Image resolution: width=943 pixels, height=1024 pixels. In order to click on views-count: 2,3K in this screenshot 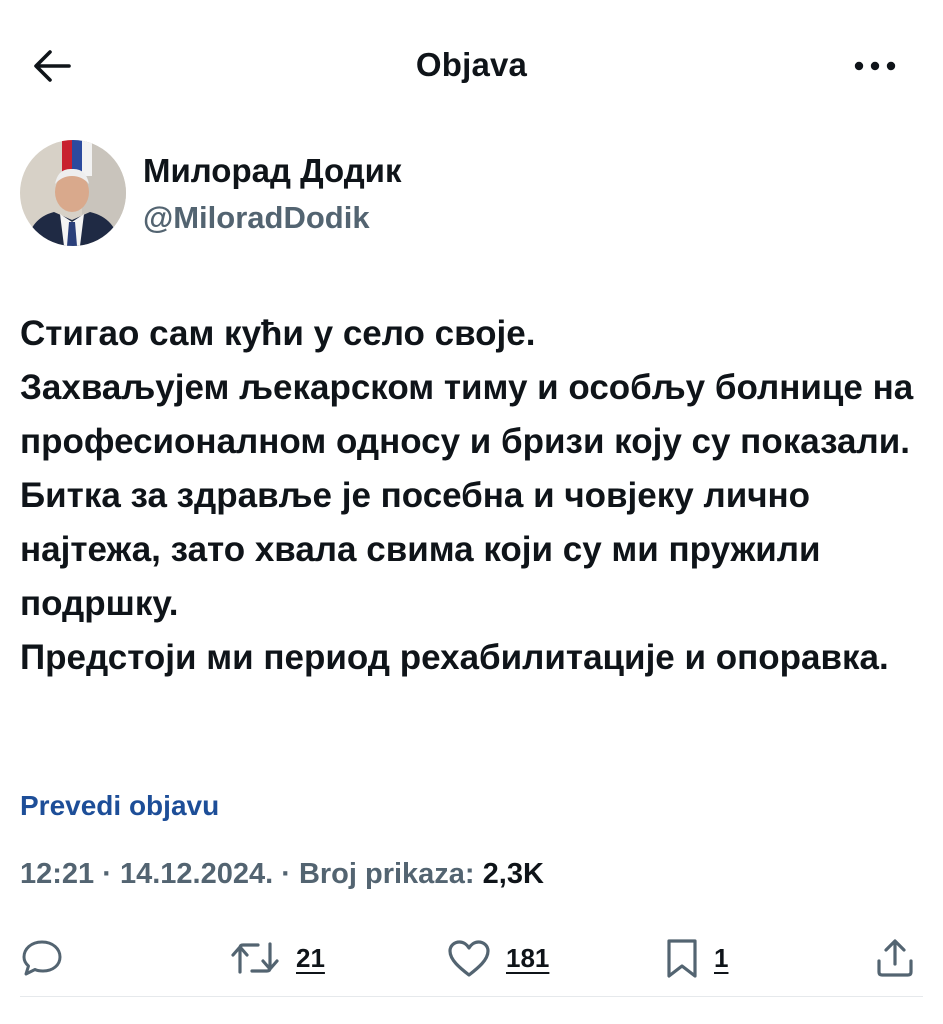, I will do `click(513, 874)`.